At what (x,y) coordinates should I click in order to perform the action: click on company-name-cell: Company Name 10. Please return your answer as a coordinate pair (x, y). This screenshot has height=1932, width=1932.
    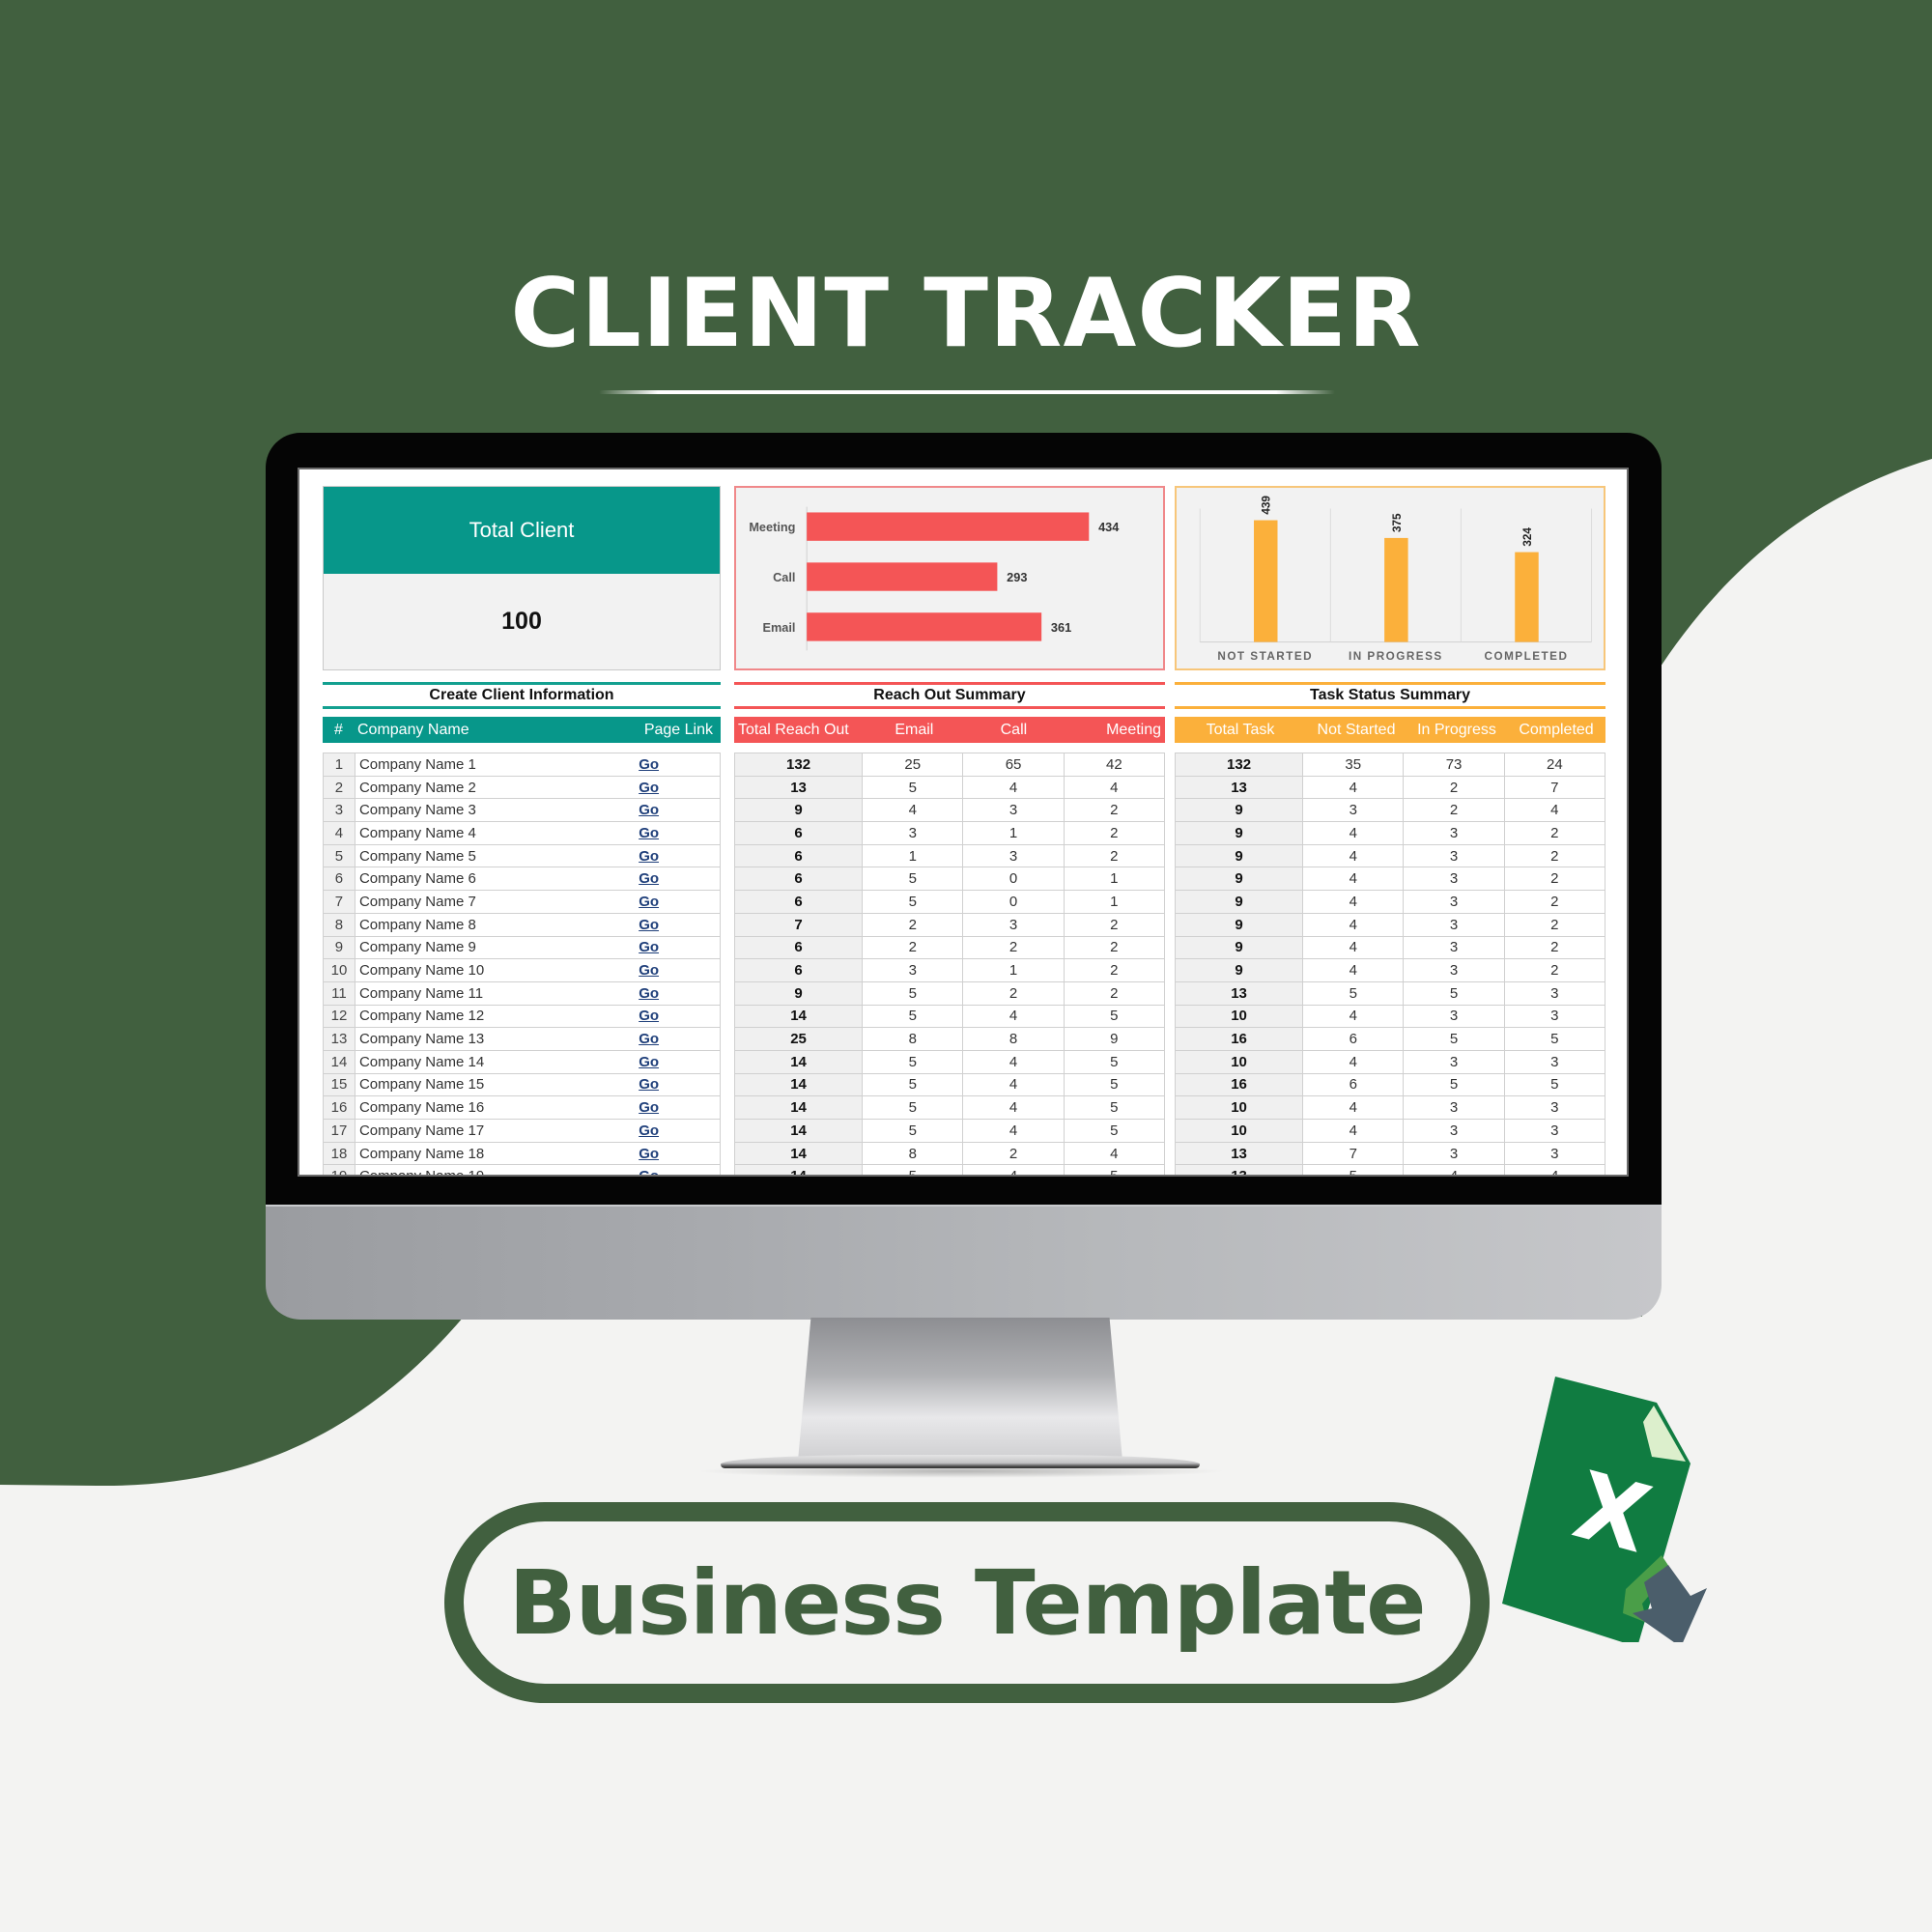
    Looking at the image, I should click on (497, 970).